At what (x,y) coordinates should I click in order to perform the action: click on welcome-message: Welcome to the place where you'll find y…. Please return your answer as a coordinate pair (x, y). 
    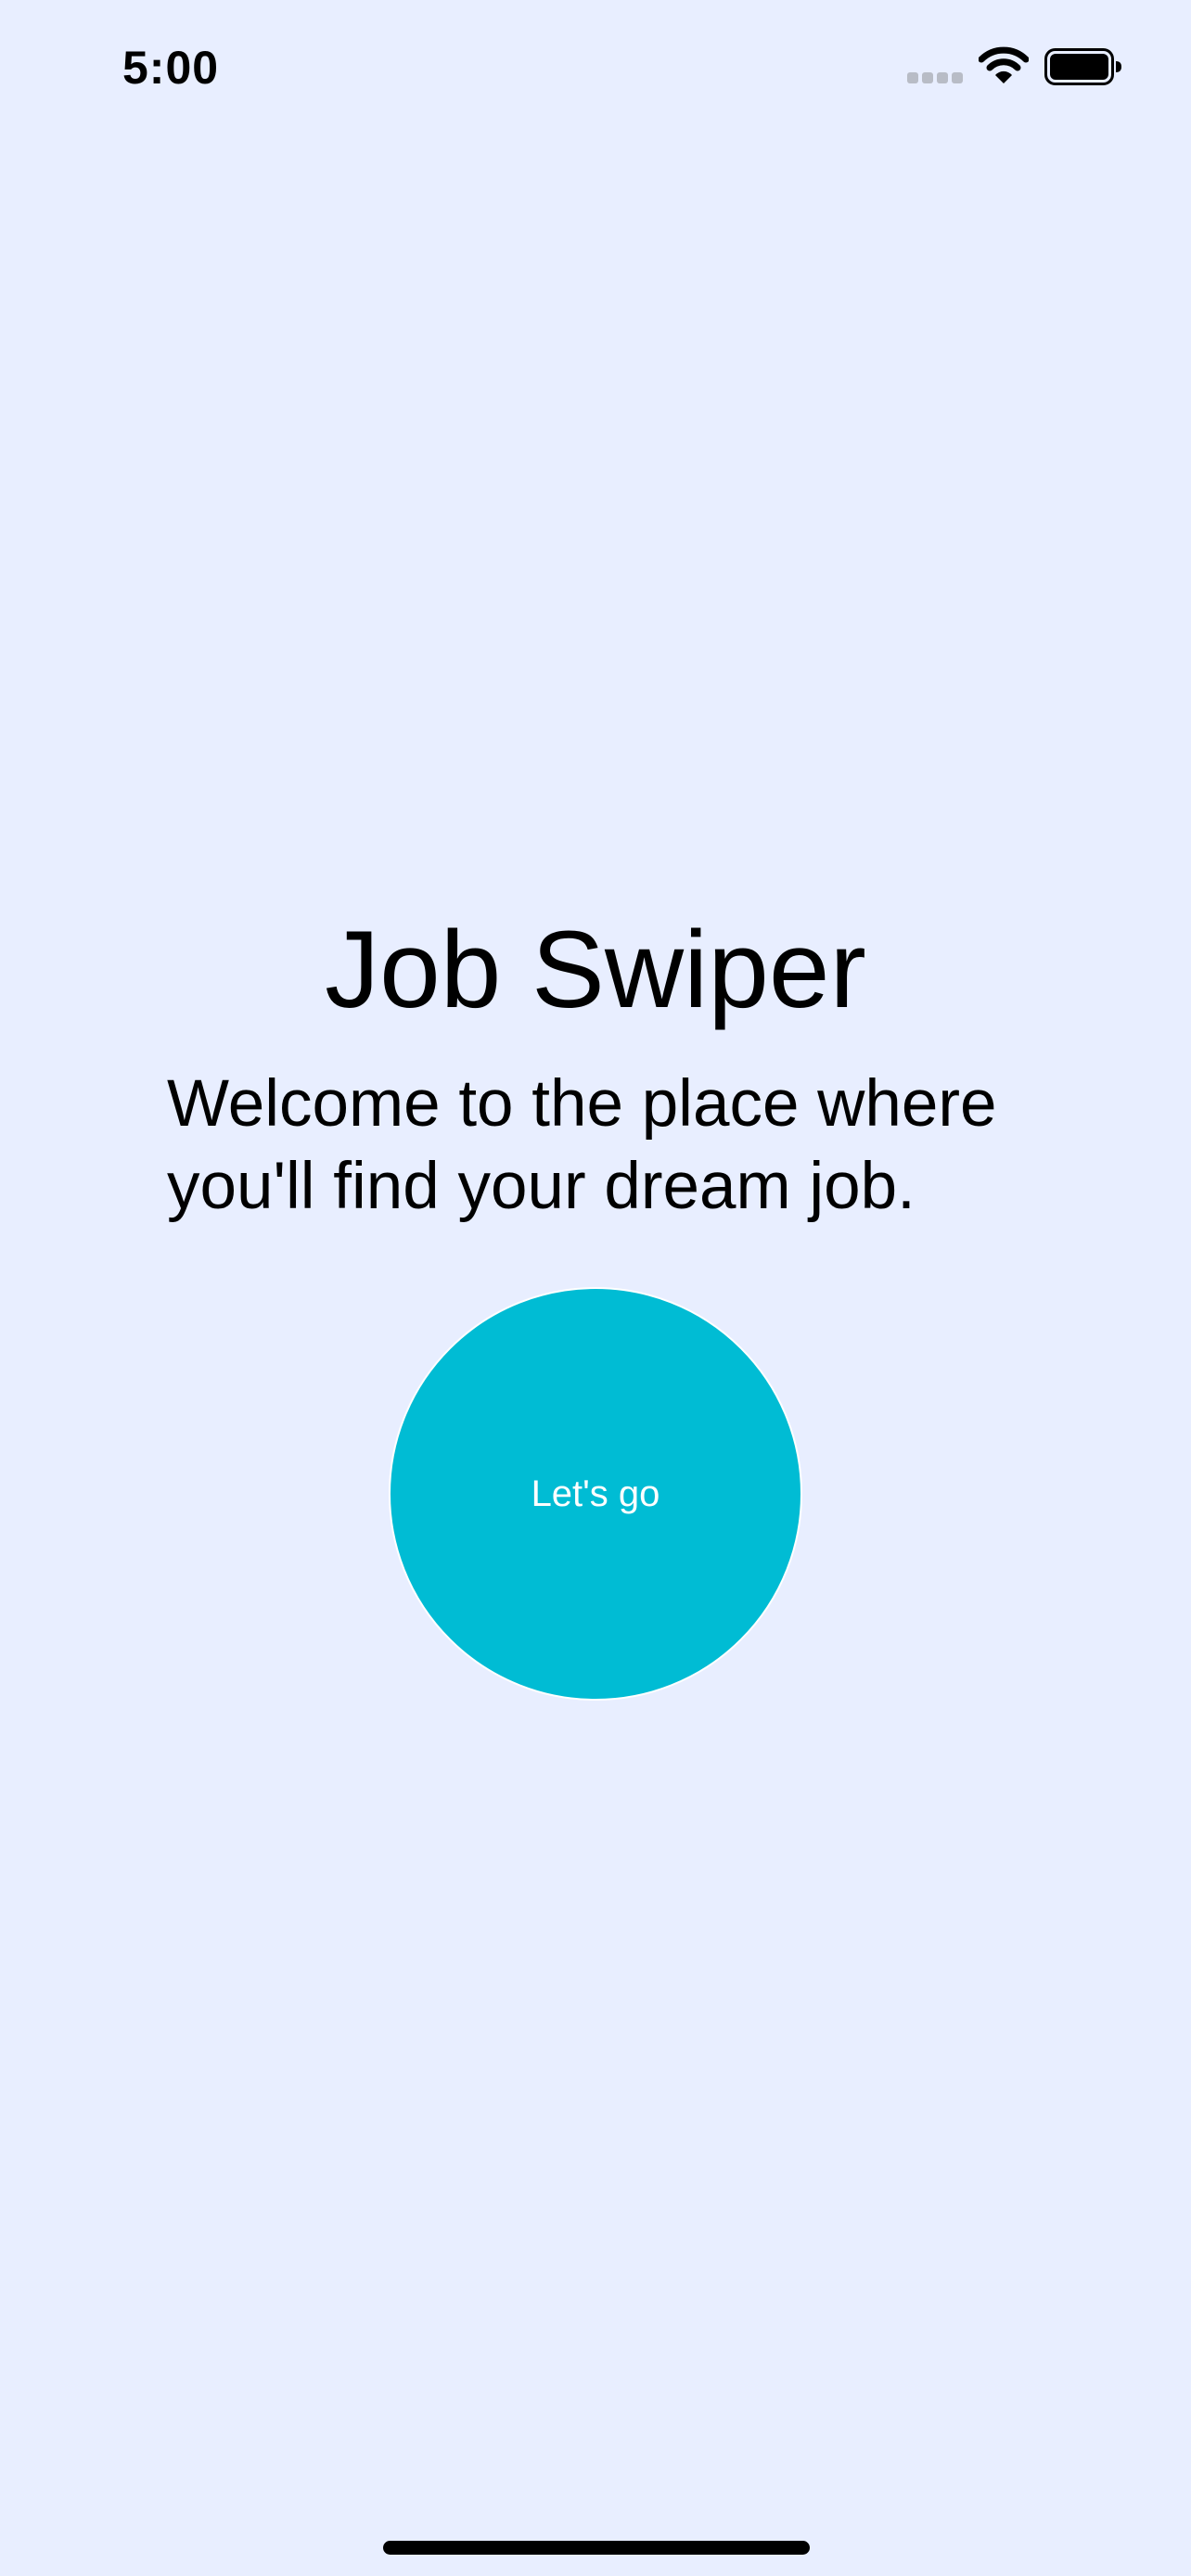
    Looking at the image, I should click on (582, 1145).